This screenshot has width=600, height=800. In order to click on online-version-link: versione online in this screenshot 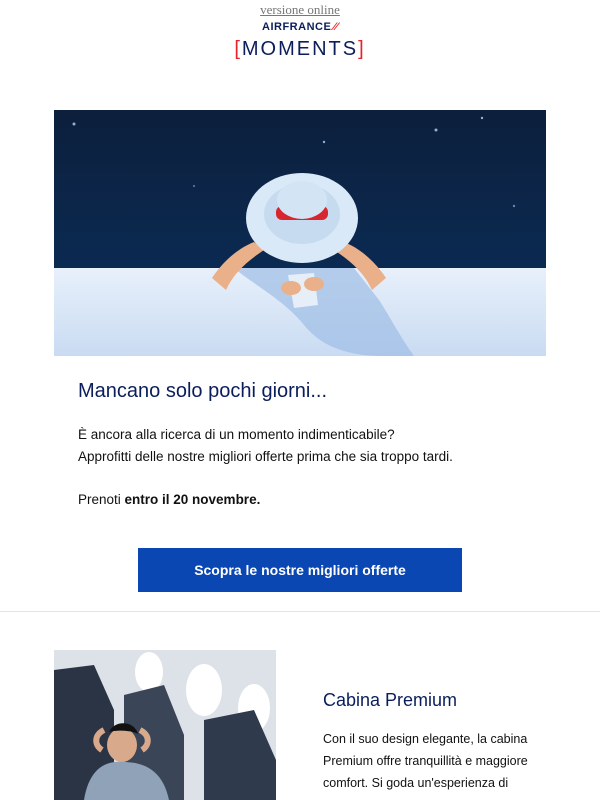, I will do `click(300, 10)`.